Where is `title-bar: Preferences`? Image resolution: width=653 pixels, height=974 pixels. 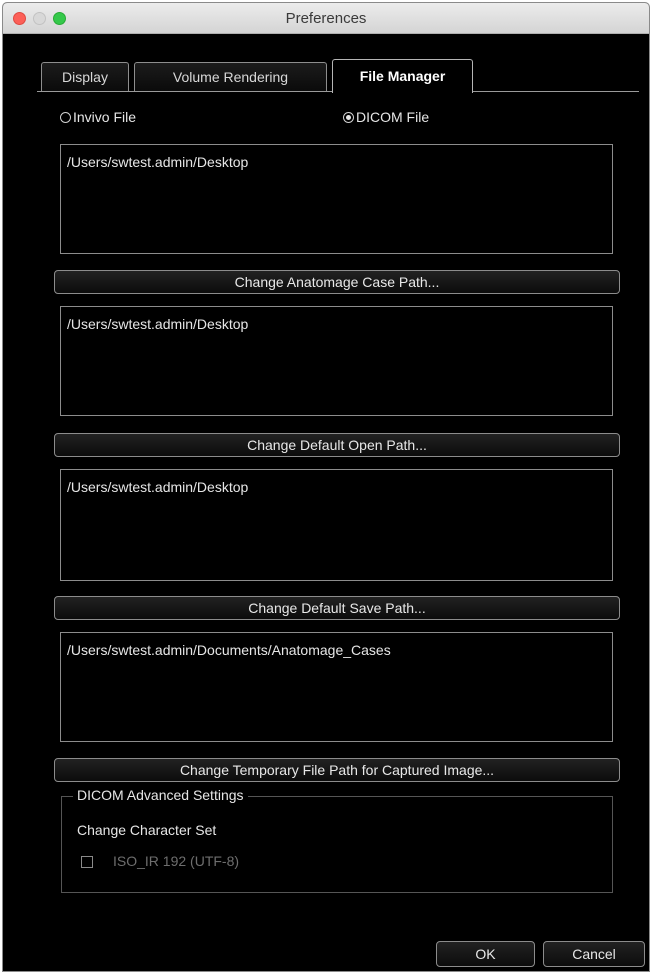 title-bar: Preferences is located at coordinates (326, 18).